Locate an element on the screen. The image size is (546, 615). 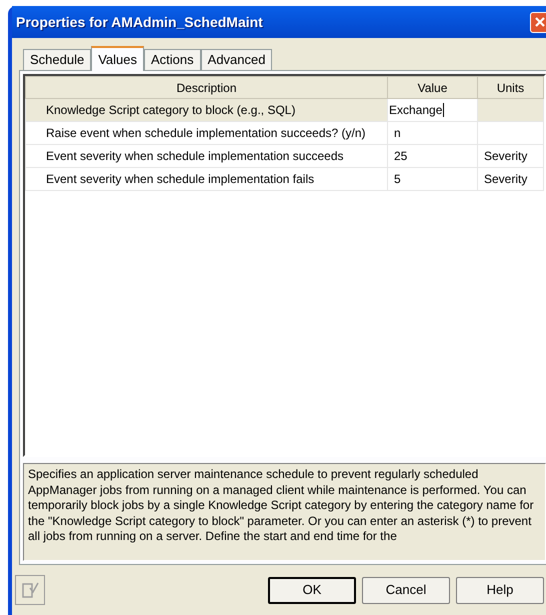
table-cell: 25 is located at coordinates (401, 156).